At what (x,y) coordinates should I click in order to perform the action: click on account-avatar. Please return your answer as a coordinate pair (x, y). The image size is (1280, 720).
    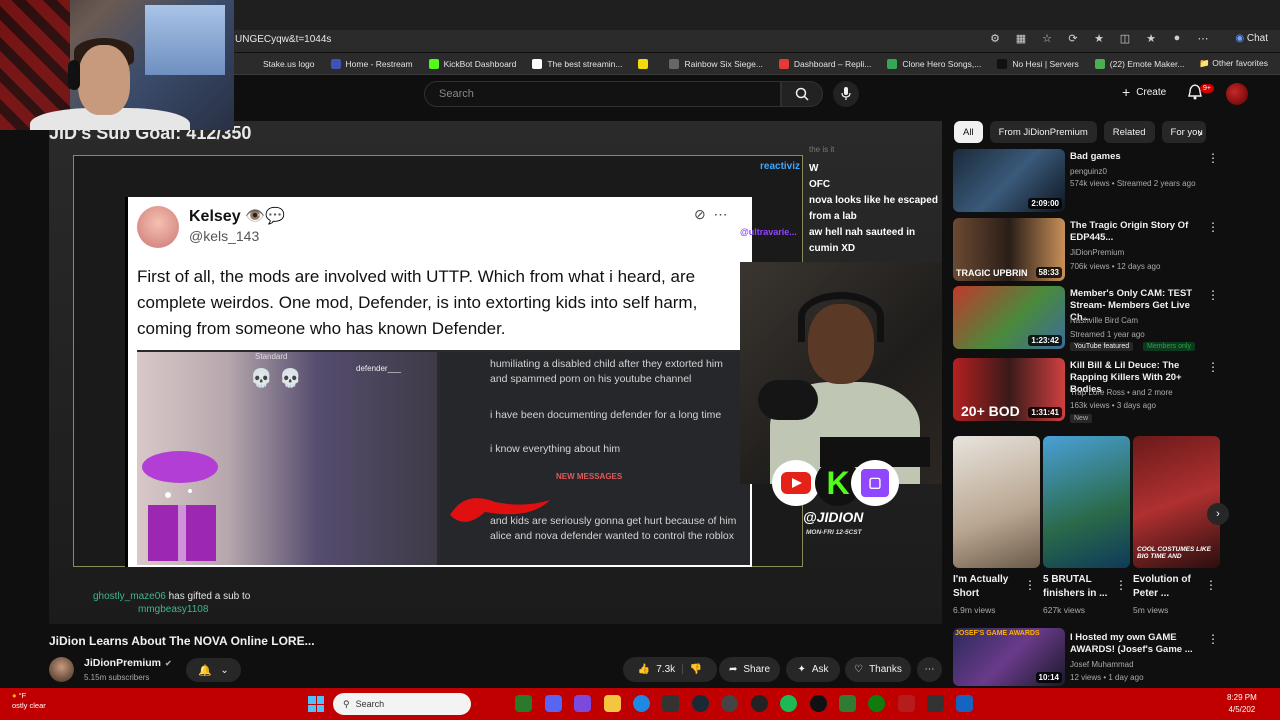
    Looking at the image, I should click on (1237, 94).